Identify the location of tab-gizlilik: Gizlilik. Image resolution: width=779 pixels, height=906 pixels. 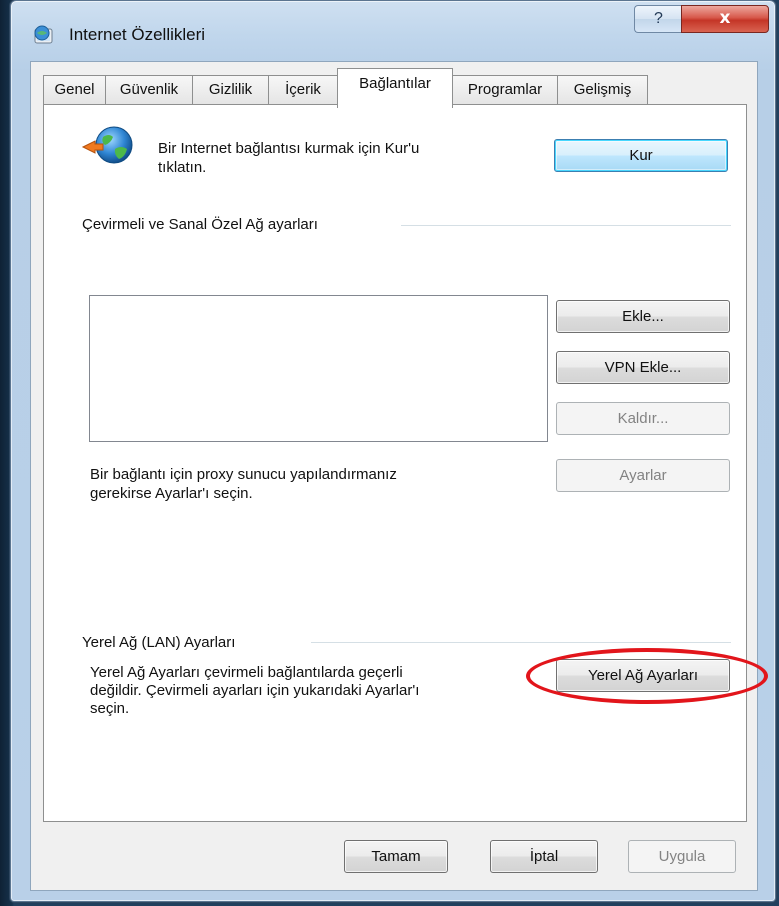
(230, 90).